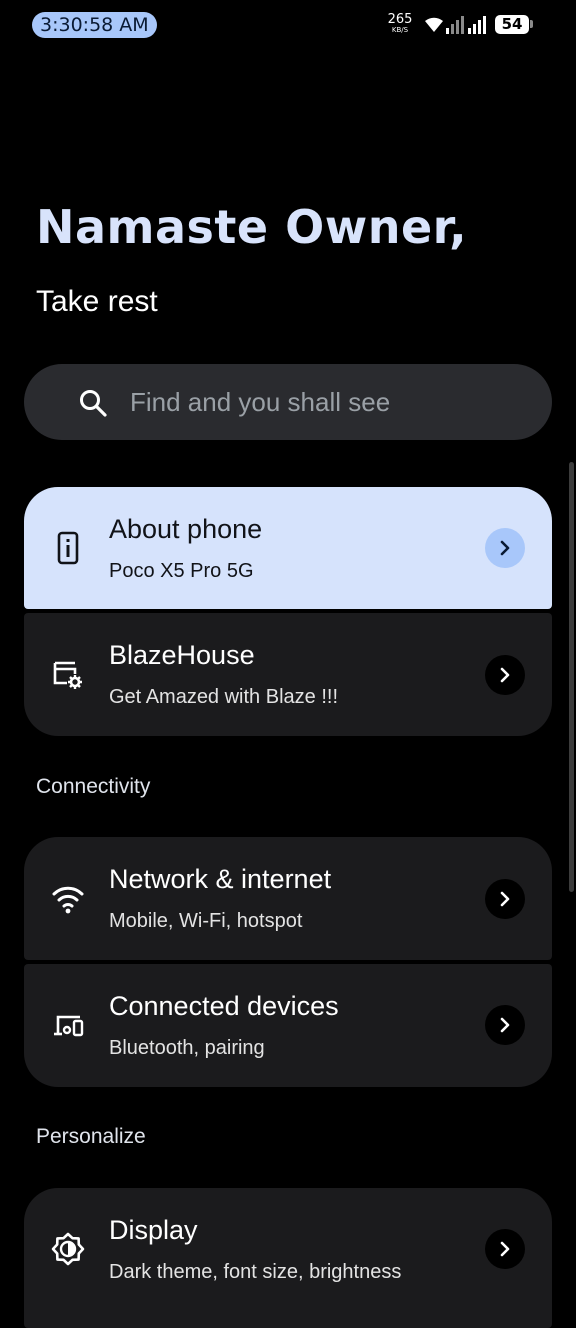 Image resolution: width=576 pixels, height=1328 pixels. Describe the element at coordinates (512, 24) in the screenshot. I see `battery-indicator: 54` at that location.